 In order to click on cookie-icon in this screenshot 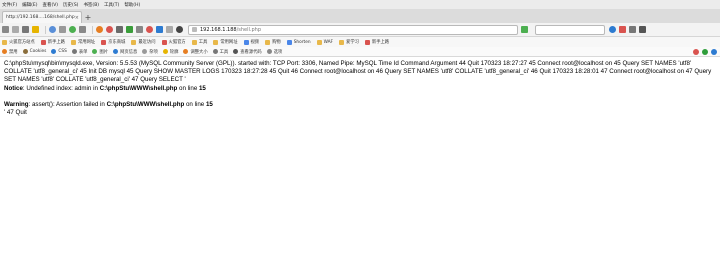, I will do `click(25, 51)`.